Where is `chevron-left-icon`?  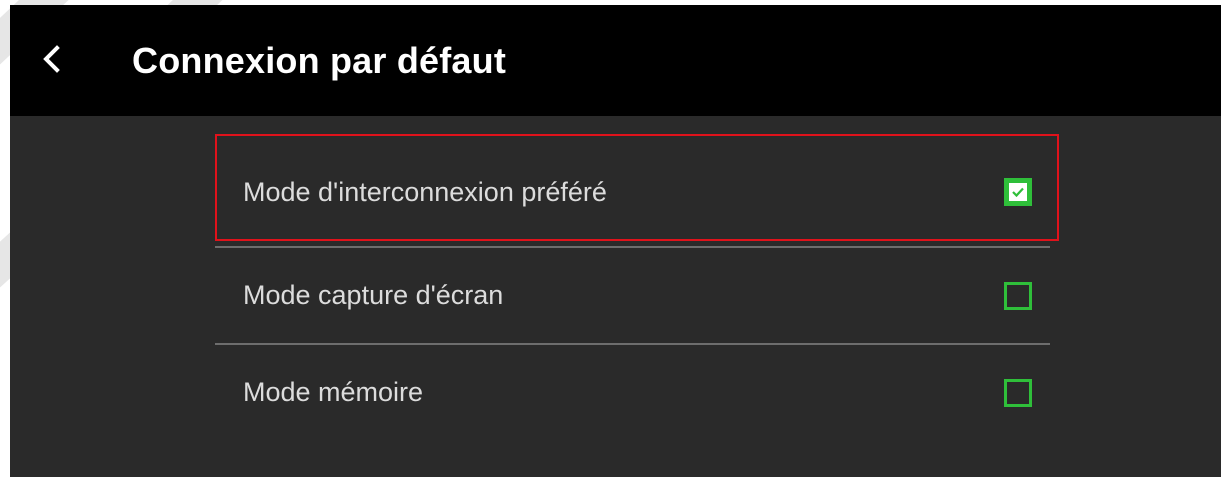
chevron-left-icon is located at coordinates (51, 59).